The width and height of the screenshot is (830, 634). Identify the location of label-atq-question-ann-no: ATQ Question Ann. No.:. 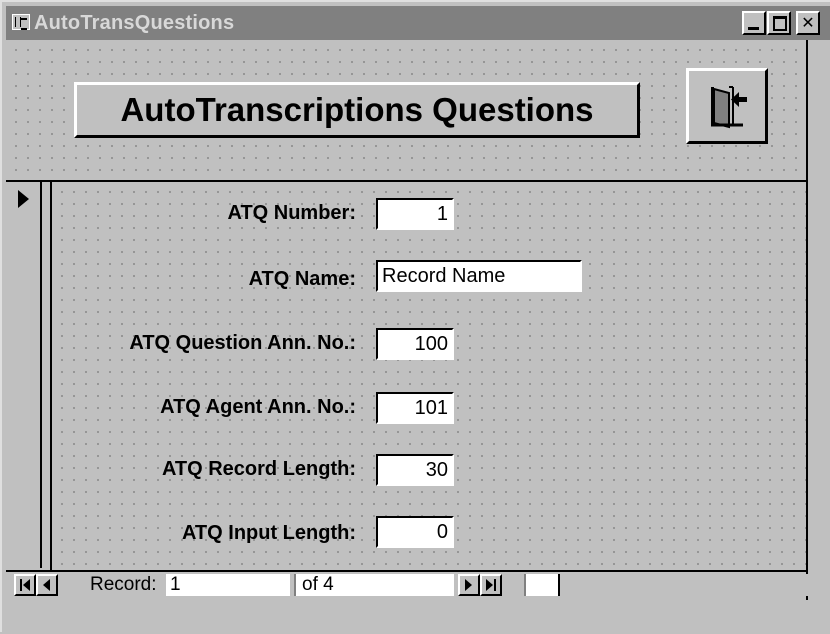
(242, 343).